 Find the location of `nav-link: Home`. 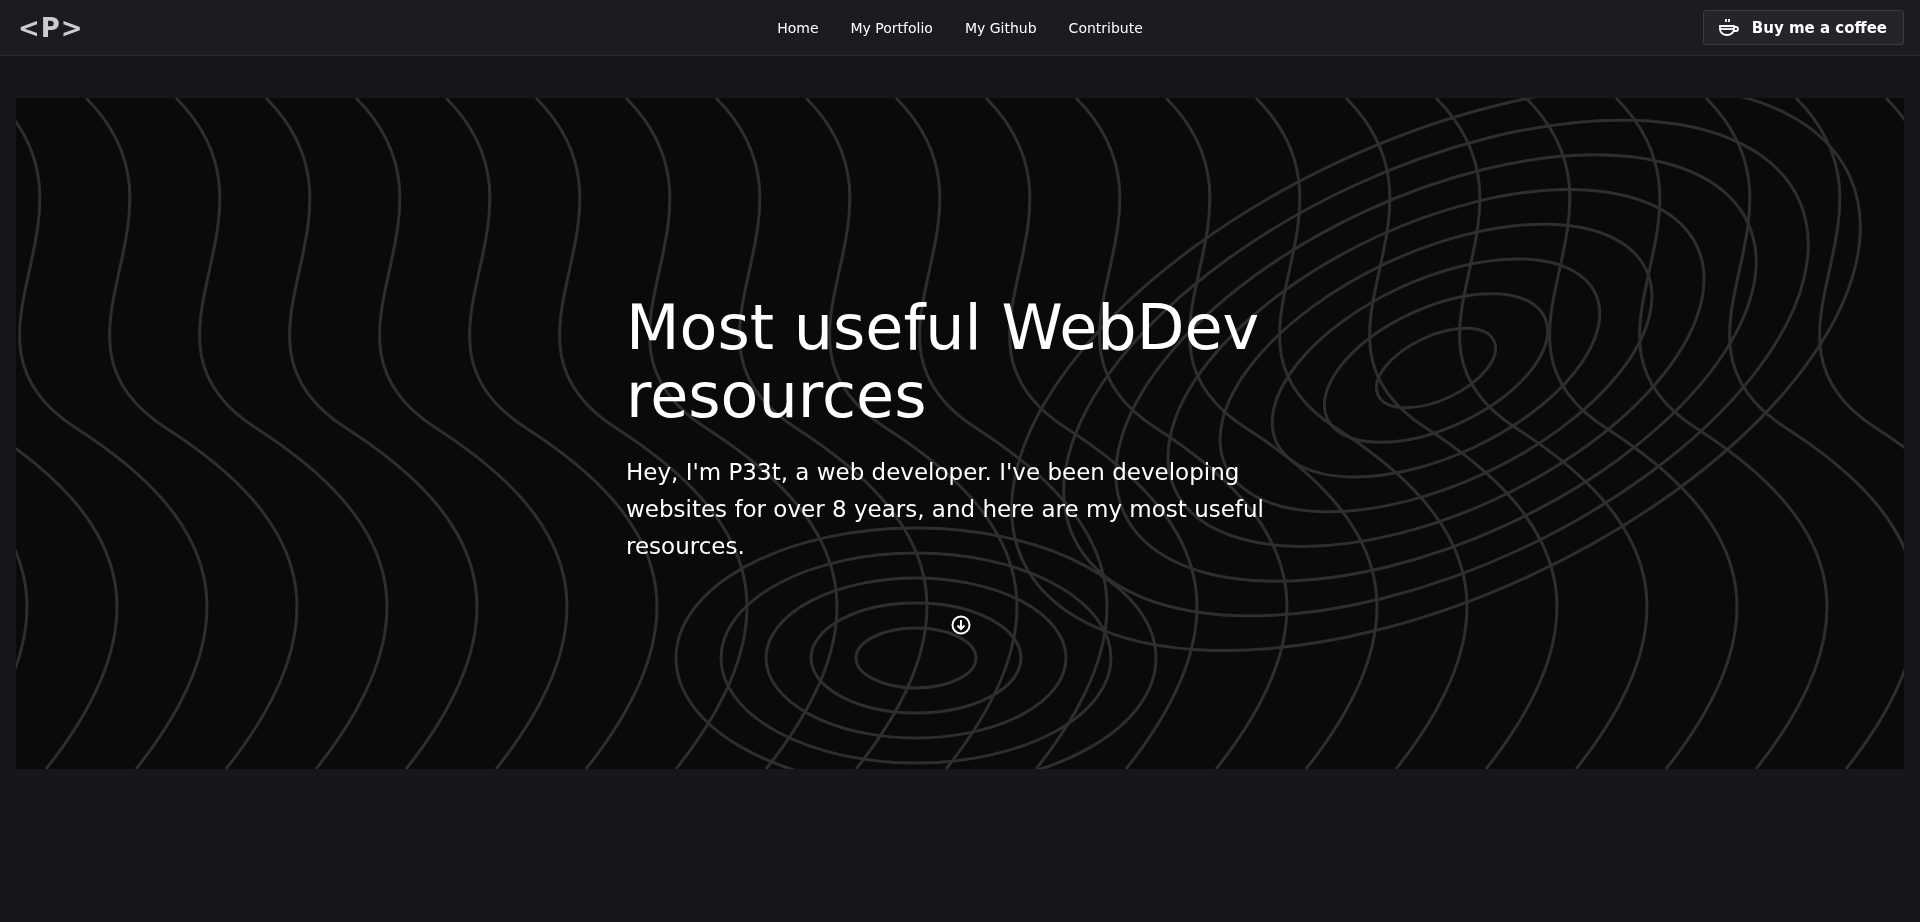

nav-link: Home is located at coordinates (798, 27).